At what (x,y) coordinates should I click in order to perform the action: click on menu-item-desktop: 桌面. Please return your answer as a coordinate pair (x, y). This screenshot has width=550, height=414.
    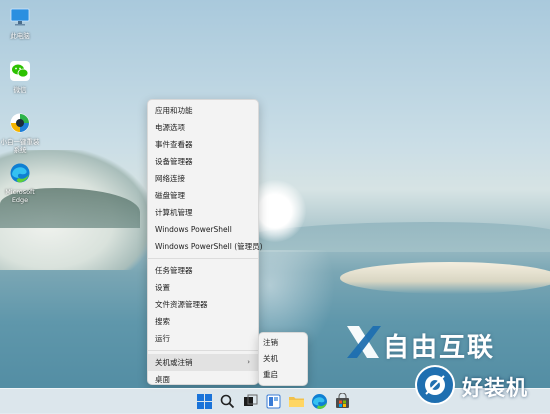
    Looking at the image, I should click on (203, 379).